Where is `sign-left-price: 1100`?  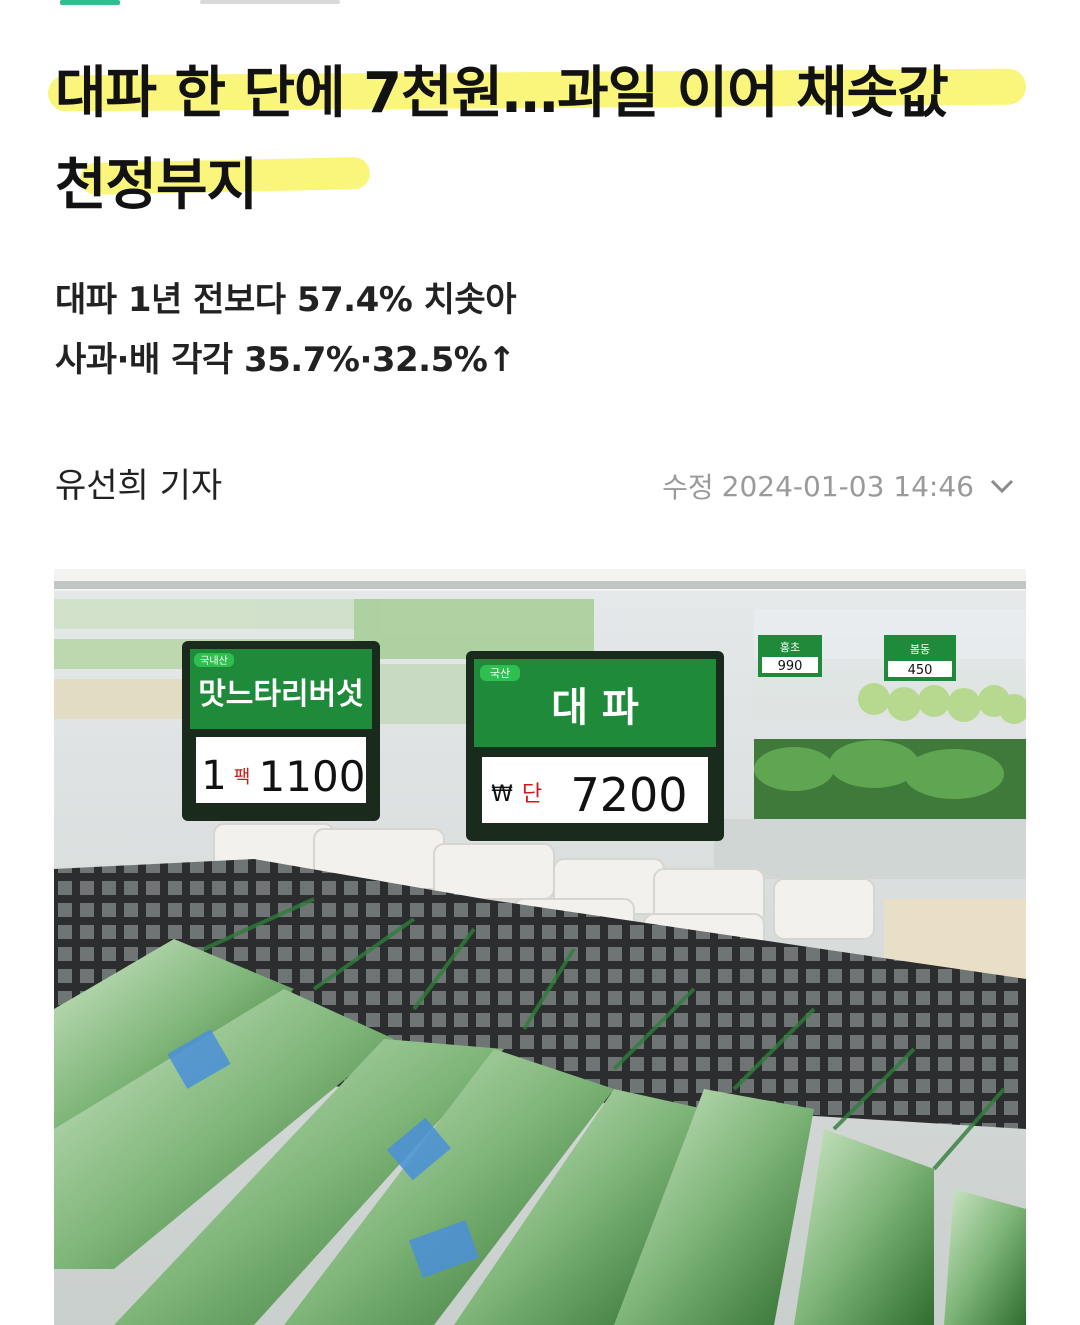 sign-left-price: 1100 is located at coordinates (312, 776).